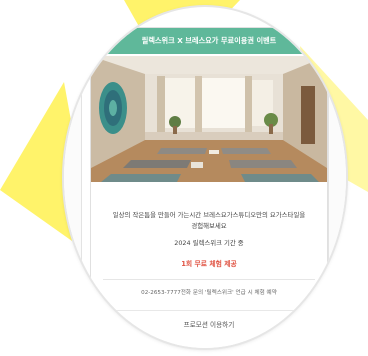 The height and width of the screenshot is (356, 368). Describe the element at coordinates (209, 41) in the screenshot. I see `event-title: 릴렉스위크 X 브레스요가 무료이용권 이벤트` at that location.